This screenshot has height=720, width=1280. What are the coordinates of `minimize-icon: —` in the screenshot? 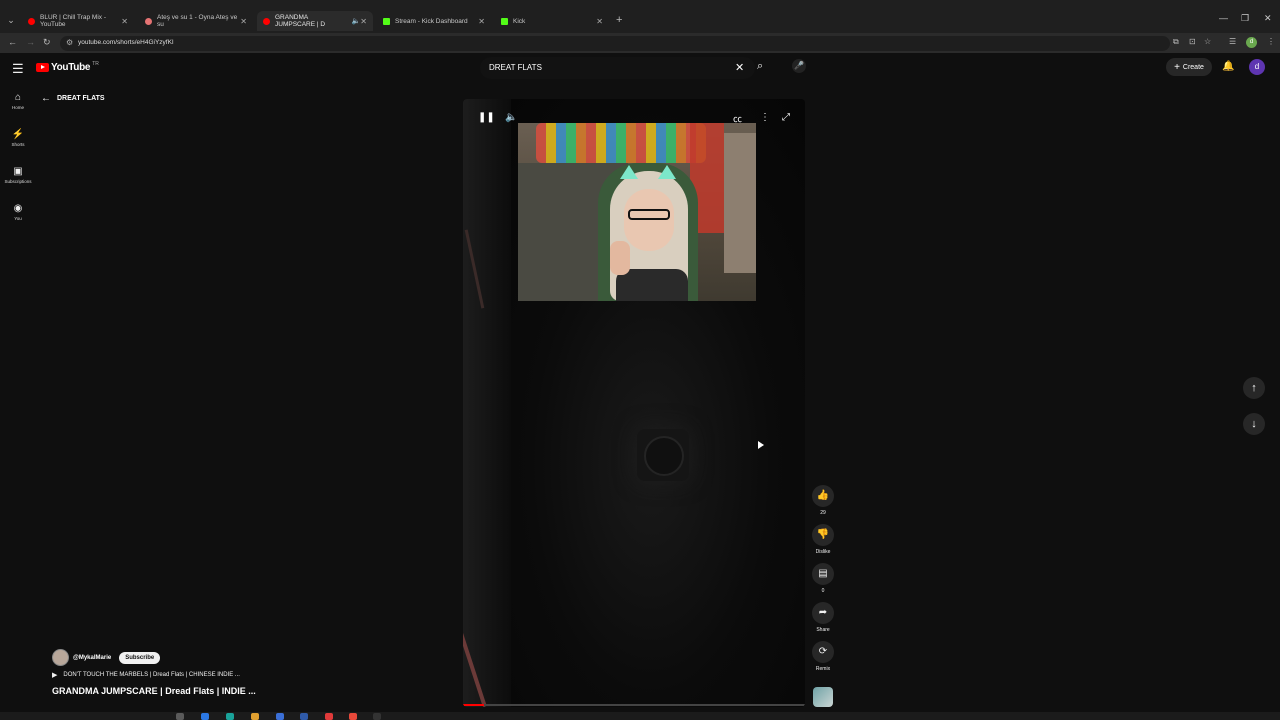 It's located at (1223, 18).